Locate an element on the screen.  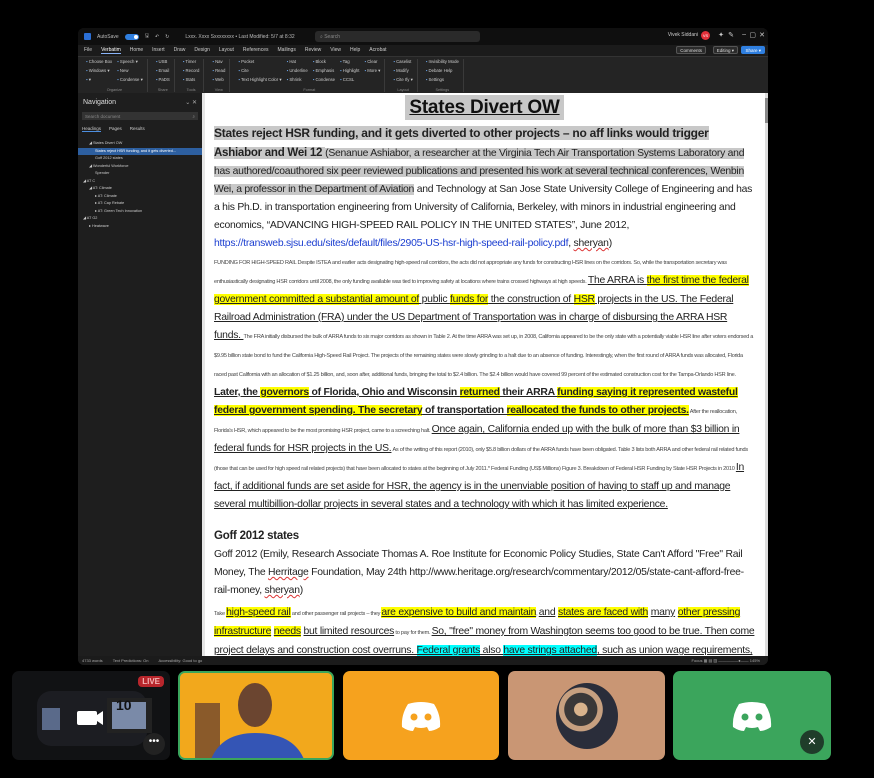
text-run: ) is located at coordinates (610, 243).